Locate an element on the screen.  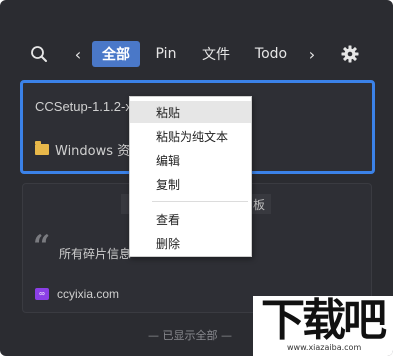
menu-item-paste: 粘贴 is located at coordinates (190, 112).